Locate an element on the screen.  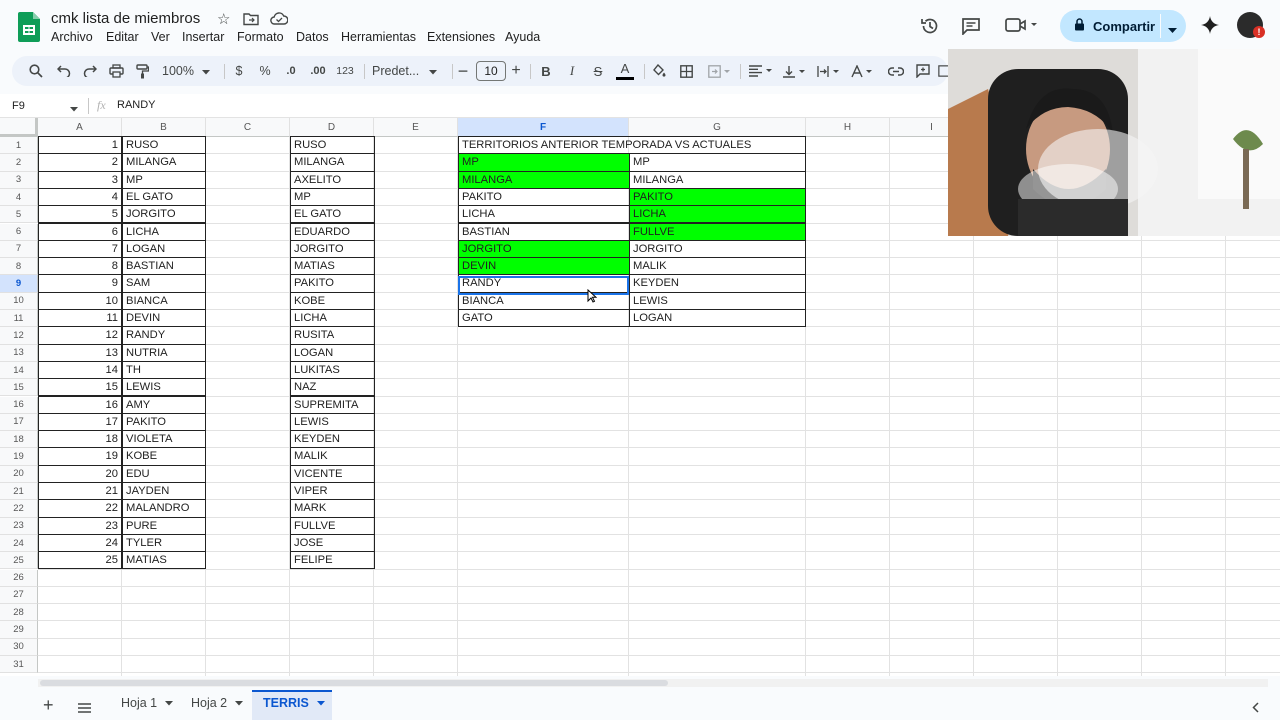
menu-datos: Datos is located at coordinates (312, 37).